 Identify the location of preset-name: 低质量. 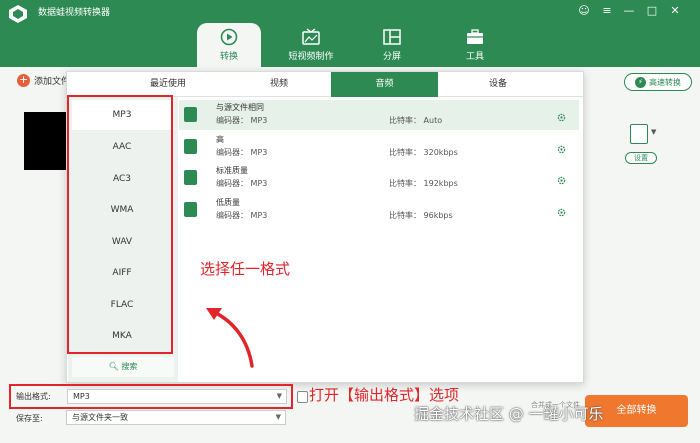
(228, 202).